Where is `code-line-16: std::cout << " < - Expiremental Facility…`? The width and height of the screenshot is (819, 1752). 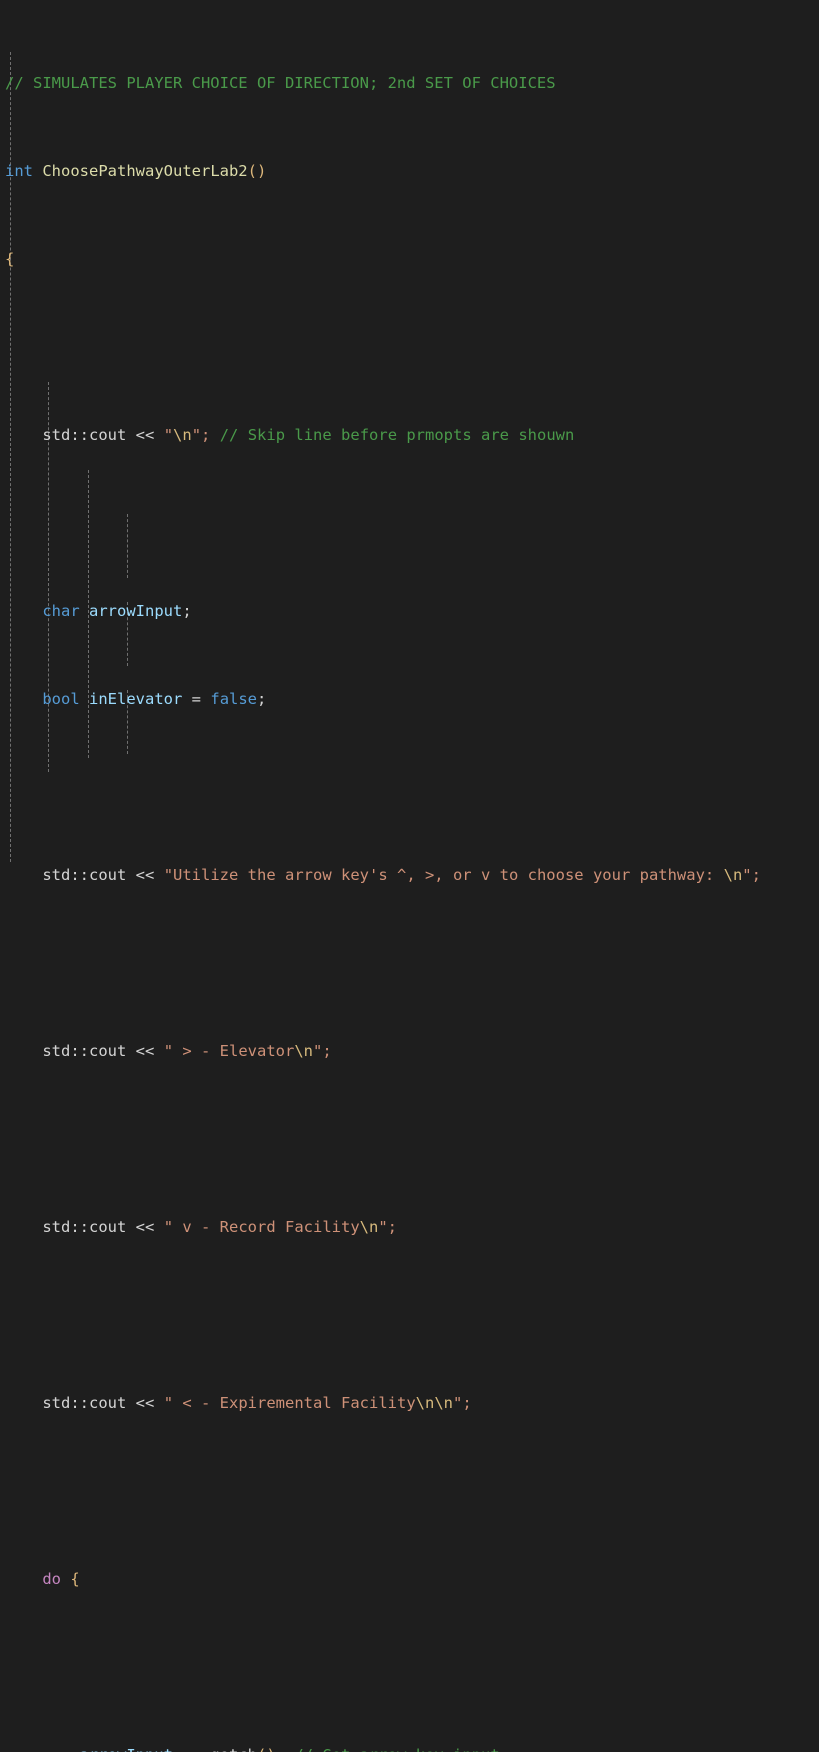
code-line-16: std::cout << " < - Expiremental Facility… is located at coordinates (409, 1403).